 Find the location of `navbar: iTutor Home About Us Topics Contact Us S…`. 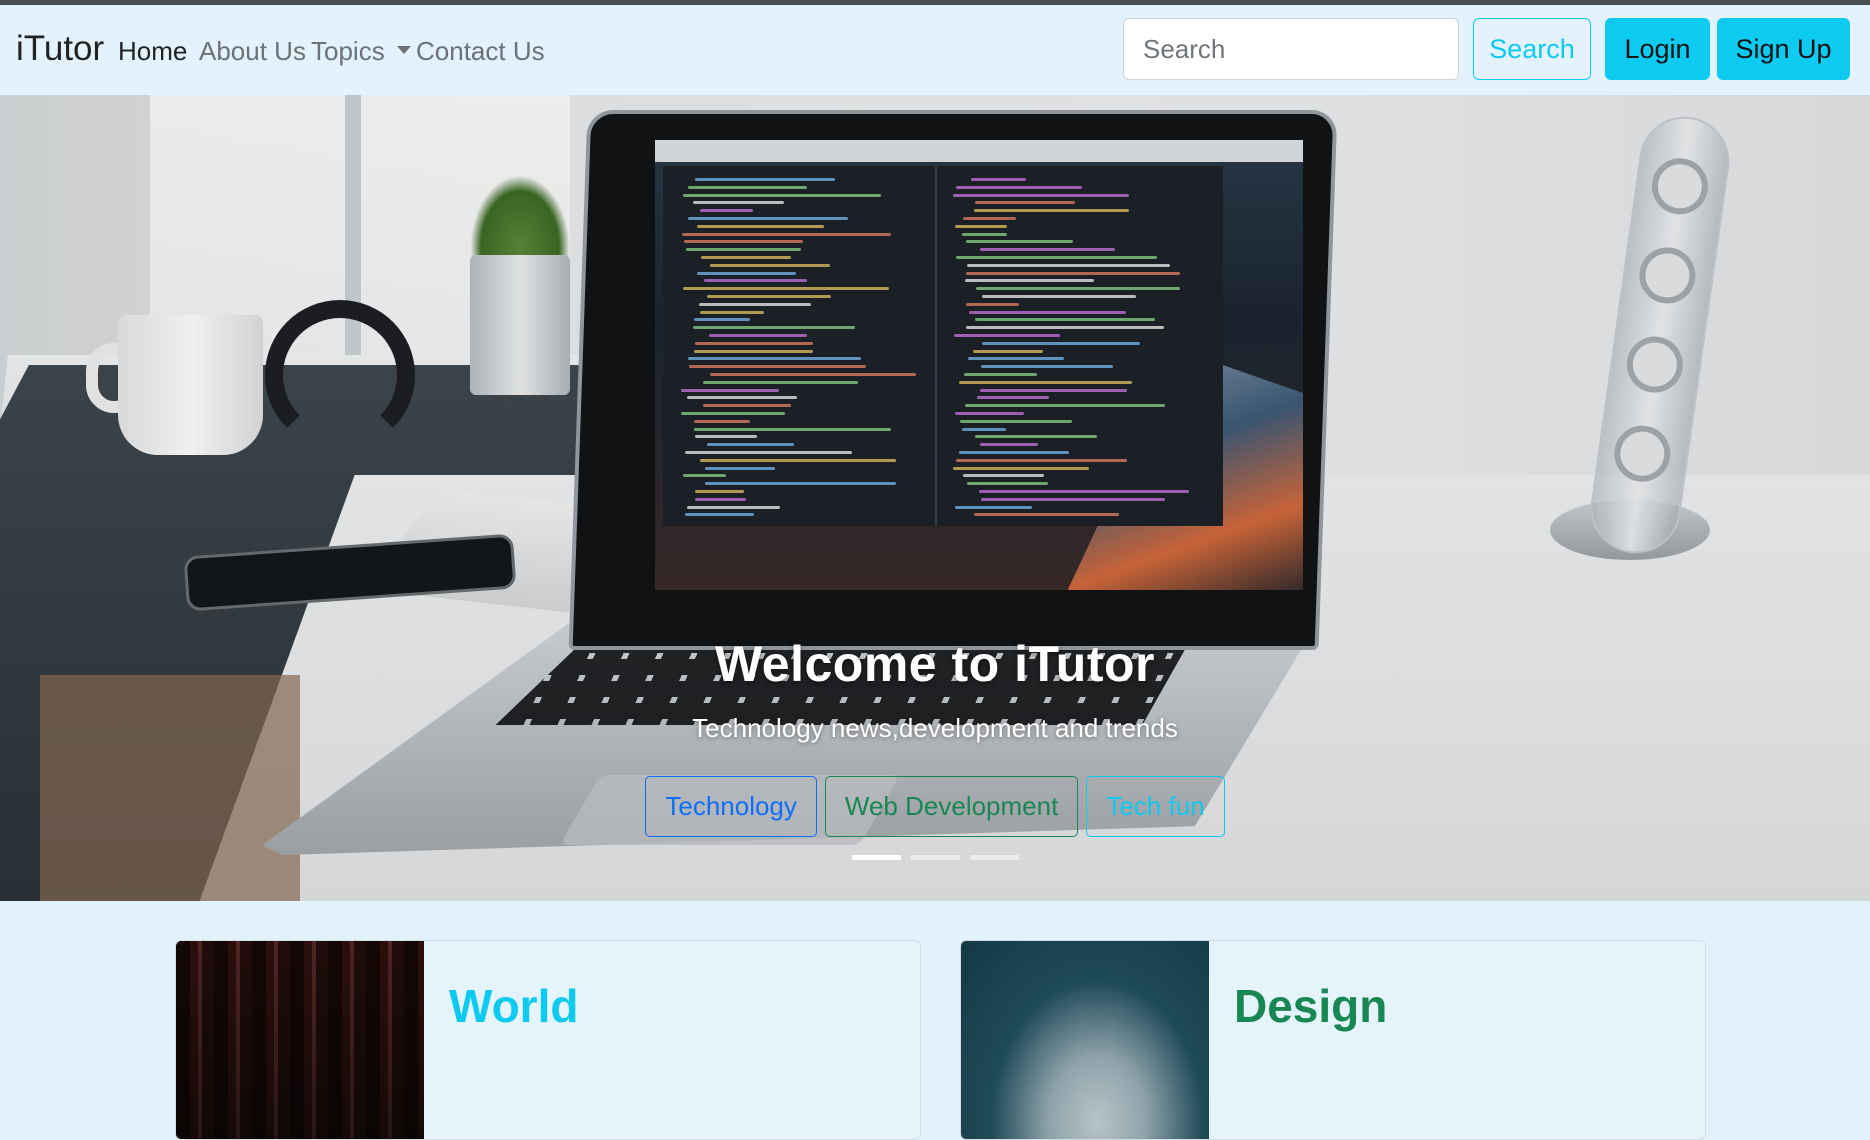

navbar: iTutor Home About Us Topics Contact Us S… is located at coordinates (935, 50).